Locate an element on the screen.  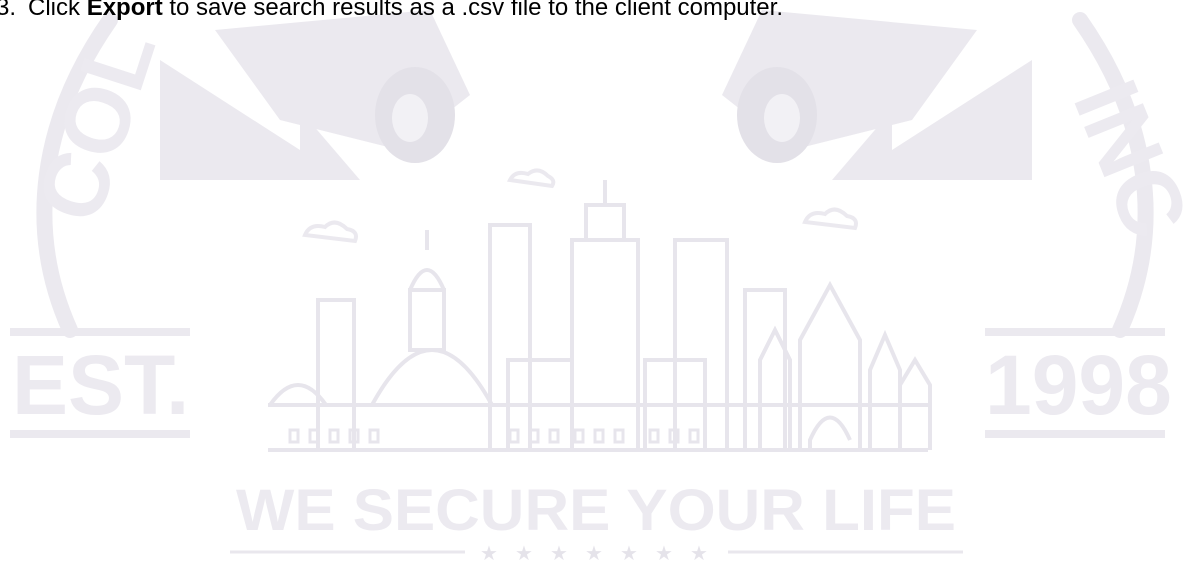
logo-arc-left-text: COL is located at coordinates (96, 125).